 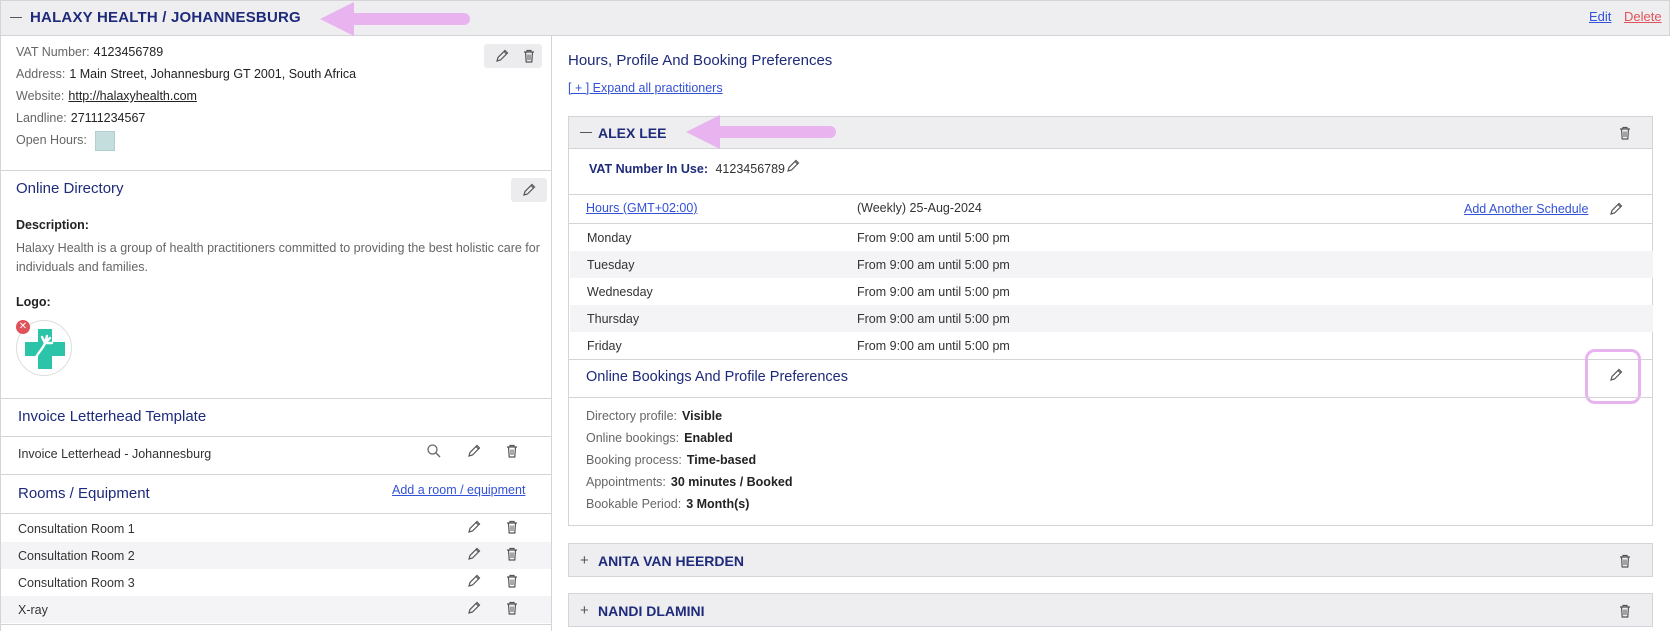 I want to click on website-row: Website: http://halaxyhealth.com, so click(x=106, y=96).